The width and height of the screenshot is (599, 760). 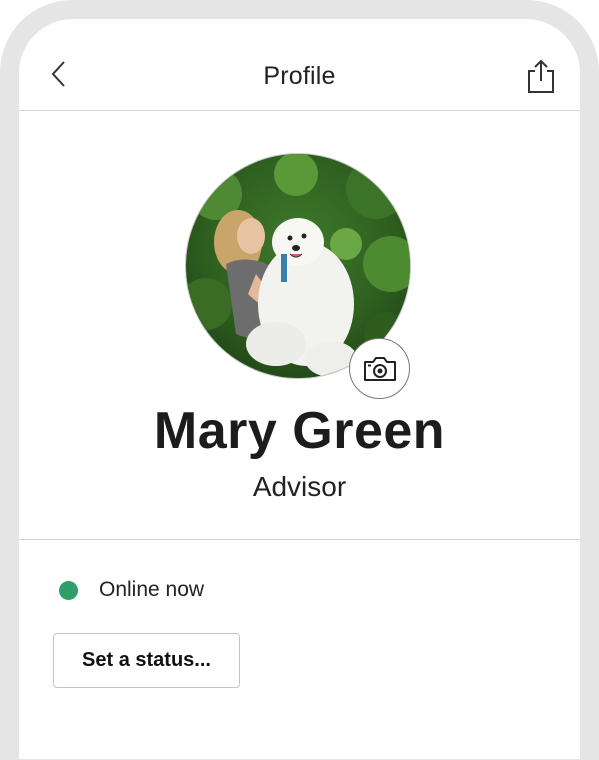 I want to click on share-button, so click(x=541, y=76).